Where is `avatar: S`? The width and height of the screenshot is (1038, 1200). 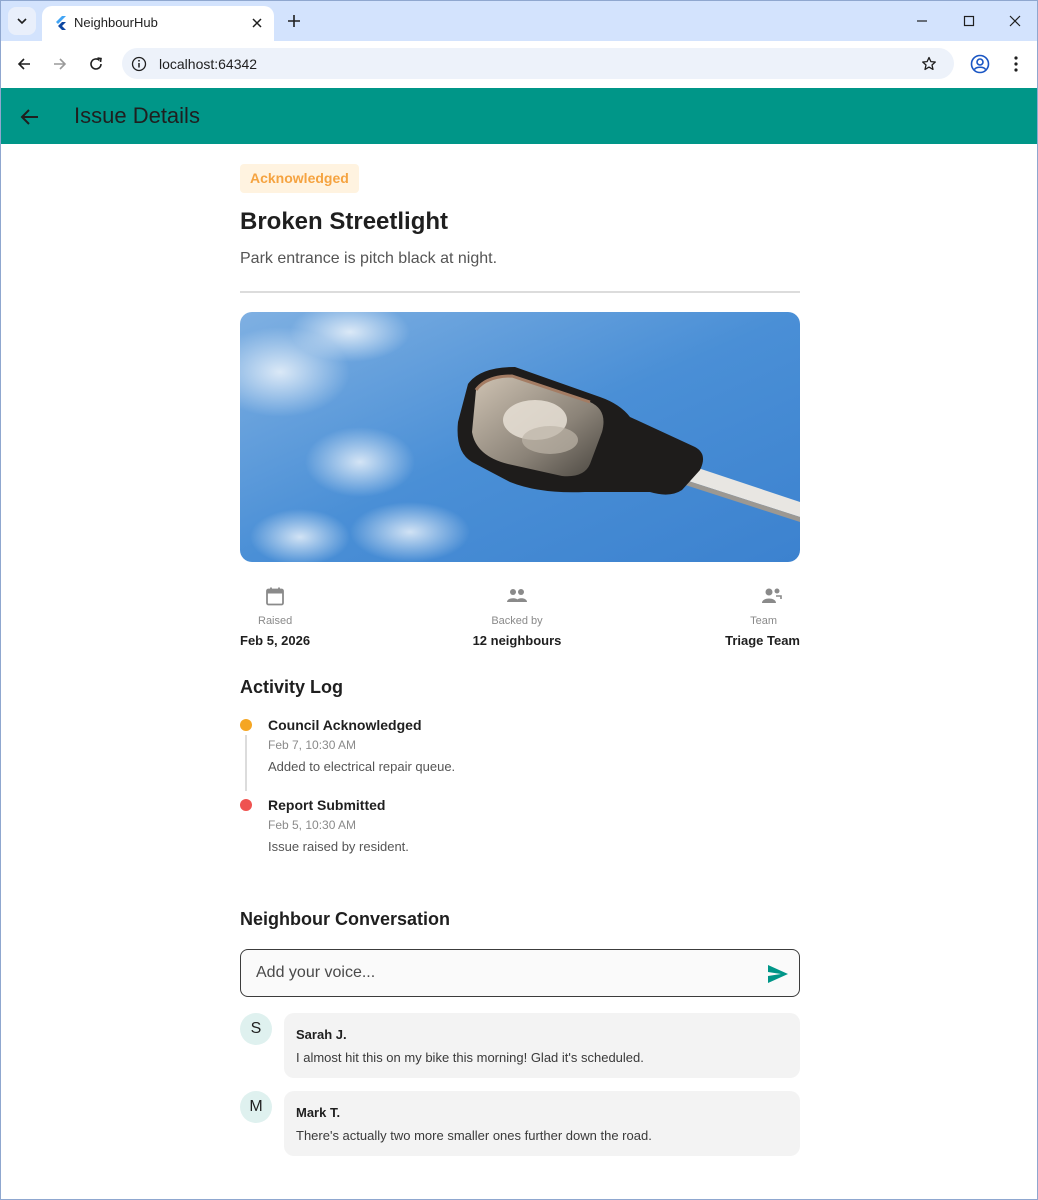
avatar: S is located at coordinates (256, 1029).